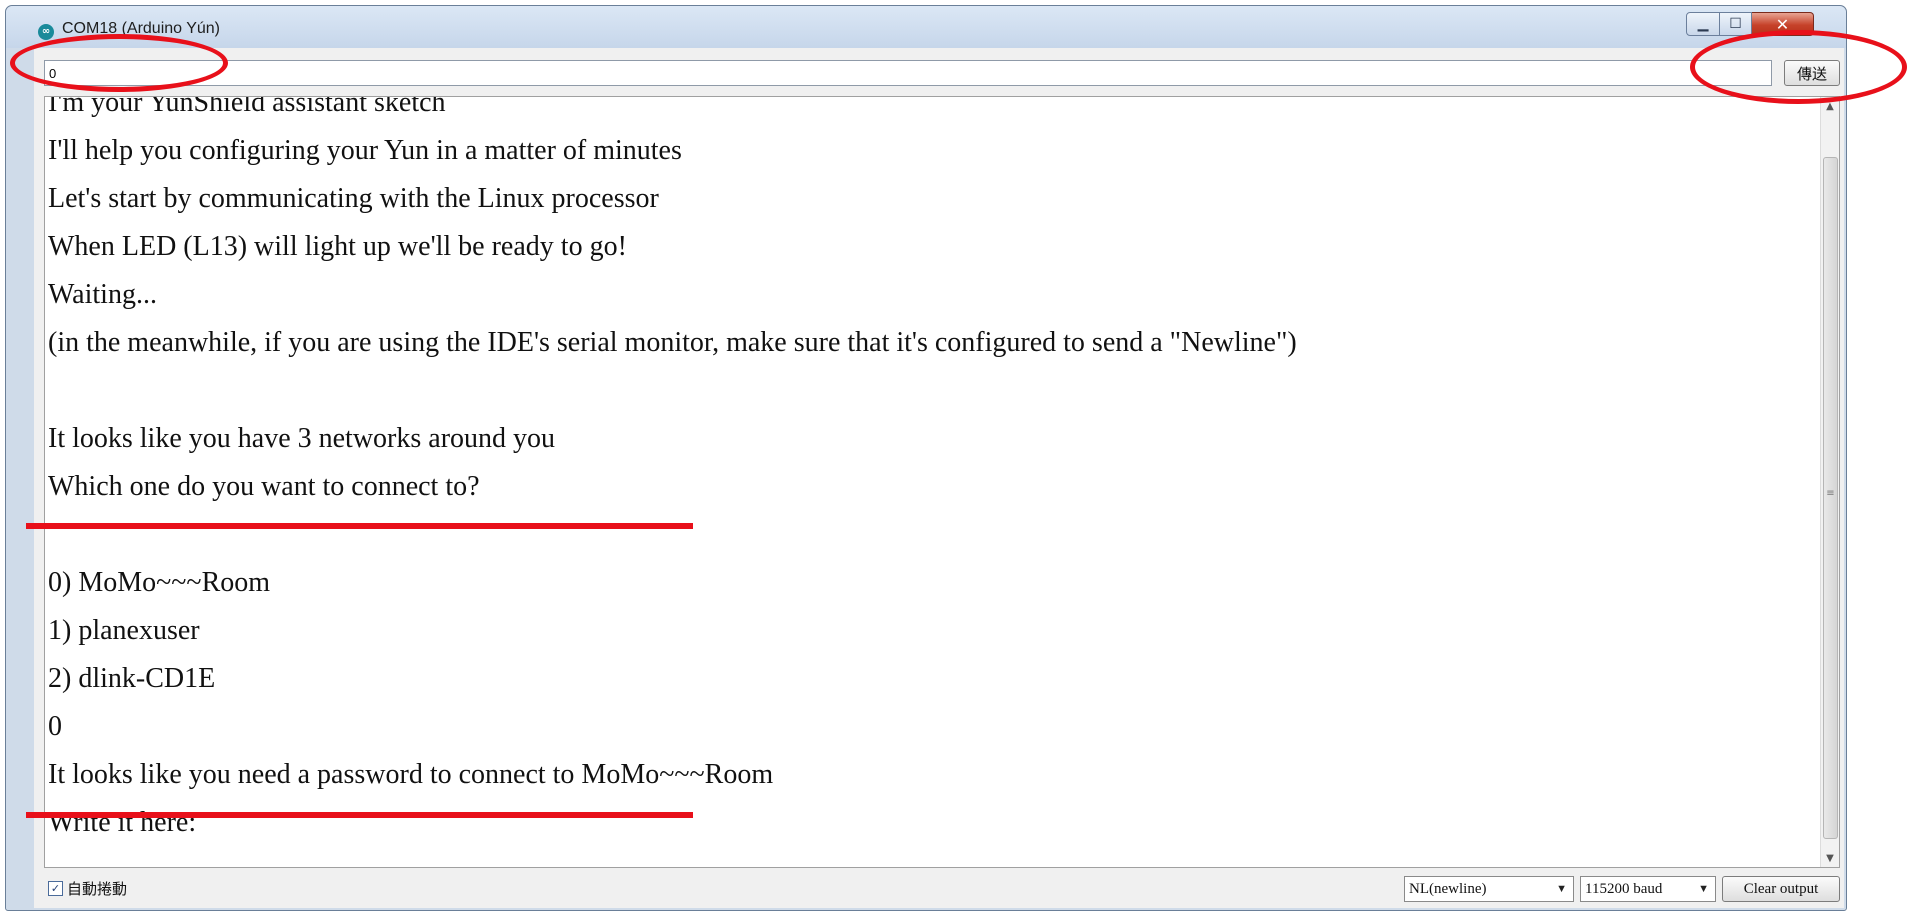  I want to click on output-line: 1) planexuser, so click(124, 630).